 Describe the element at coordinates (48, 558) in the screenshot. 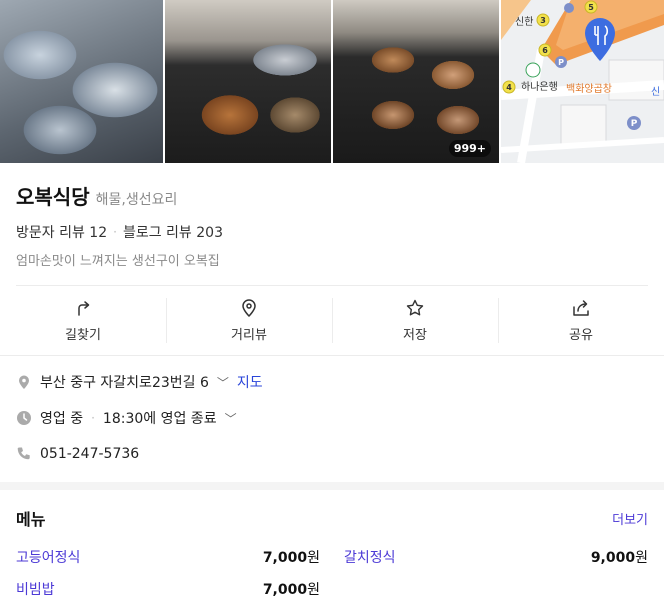

I see `menu-item-name: 고등어정식` at that location.